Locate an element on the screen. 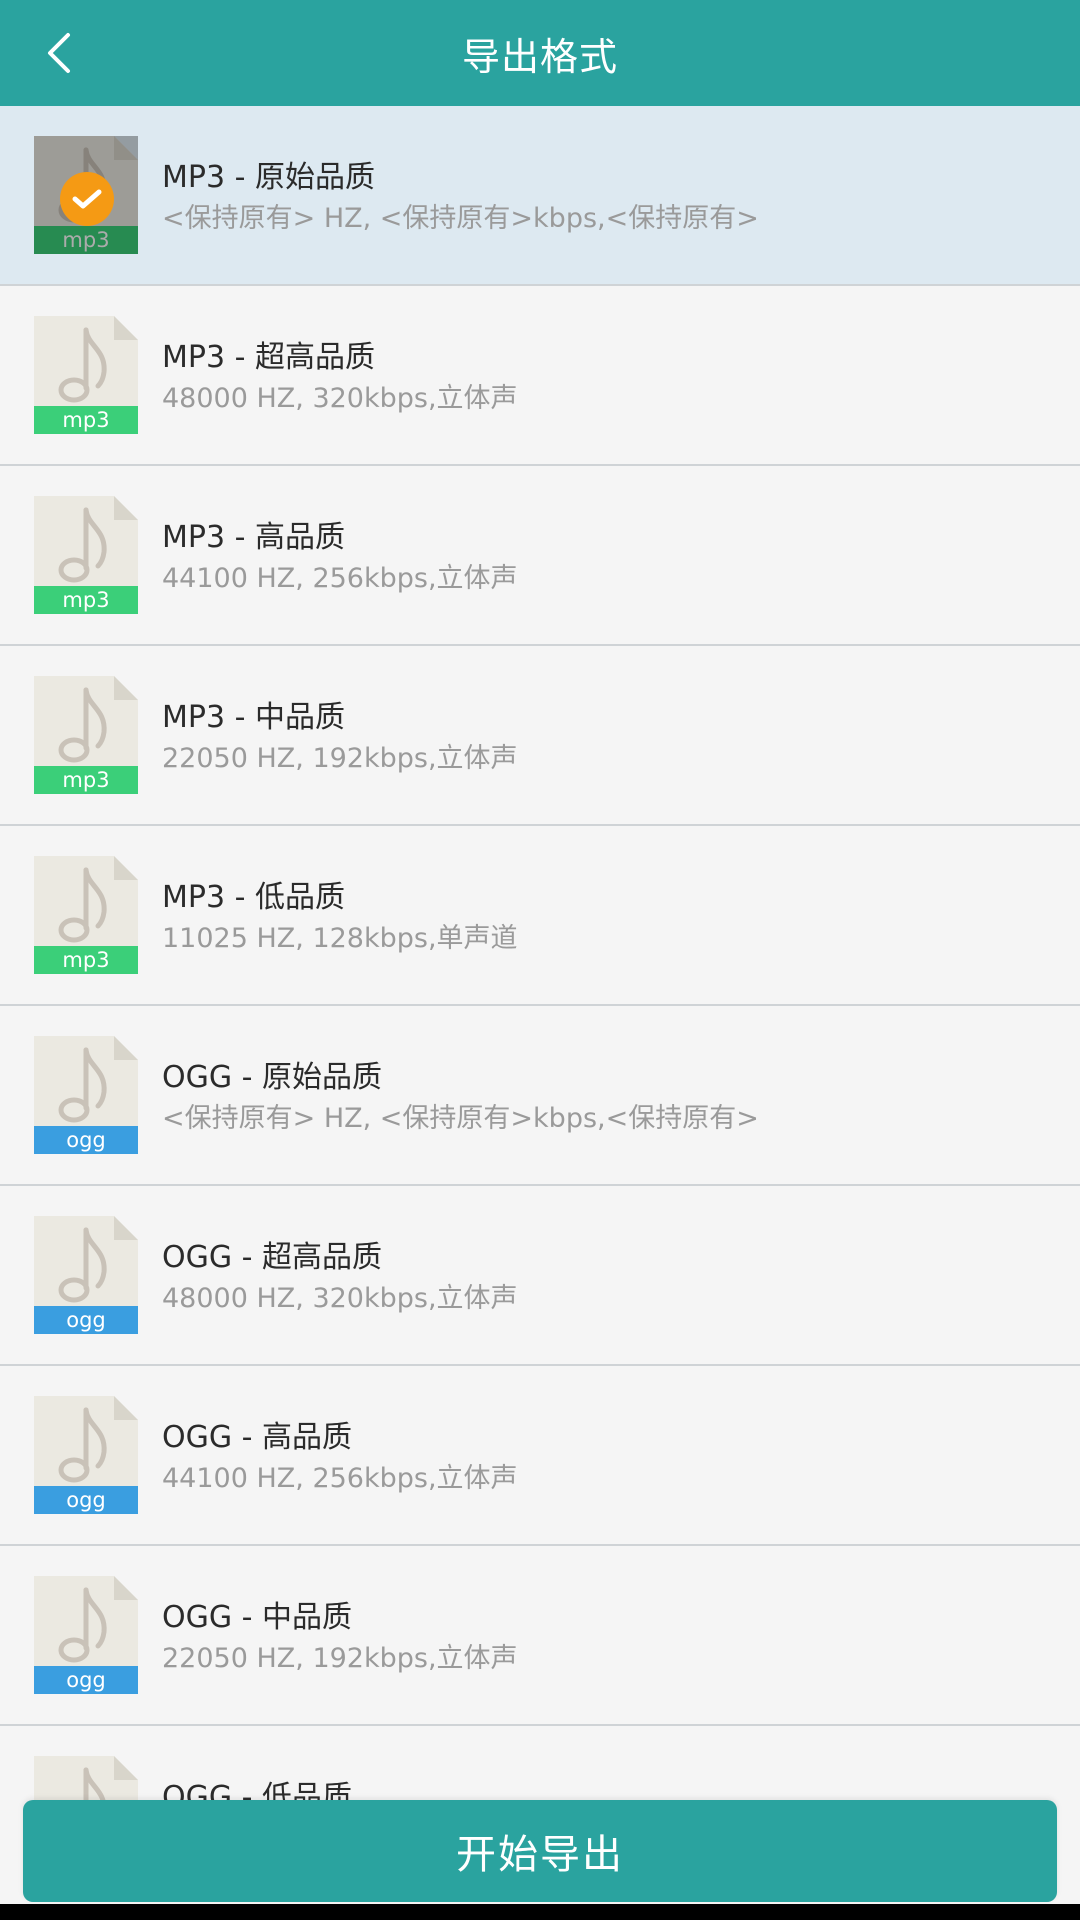  format-list-item: mp3 MP3 - 超高品质 48000 HZ, 320kbps,立体声 is located at coordinates (540, 376).